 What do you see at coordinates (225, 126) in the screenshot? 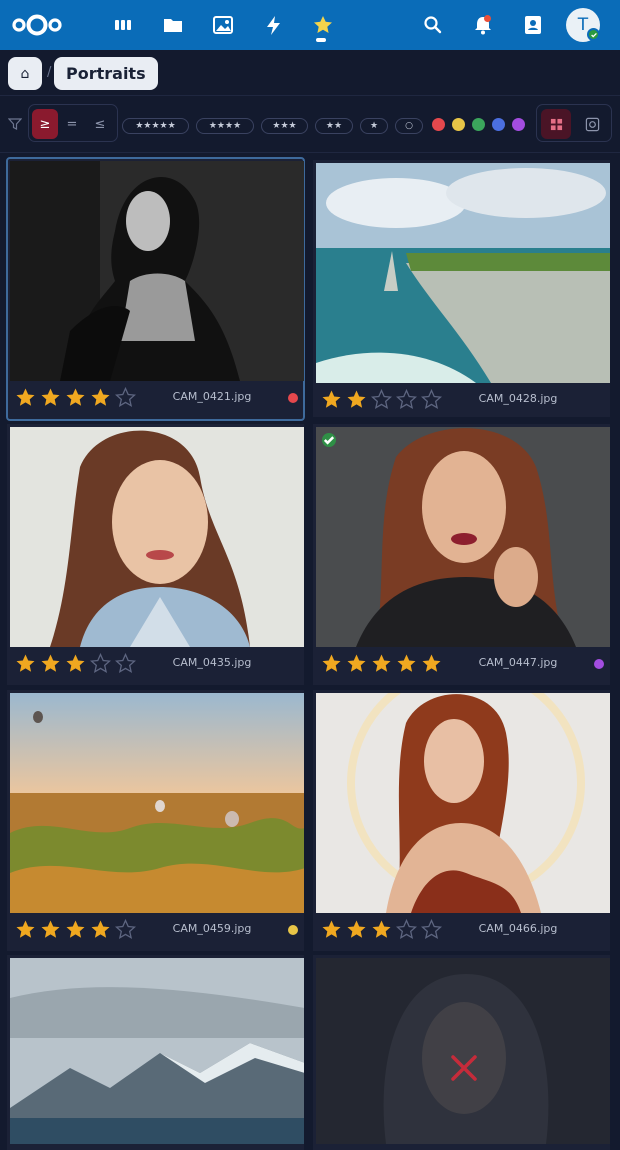
I see `filter-4-stars-chip: ★★★★` at bounding box center [225, 126].